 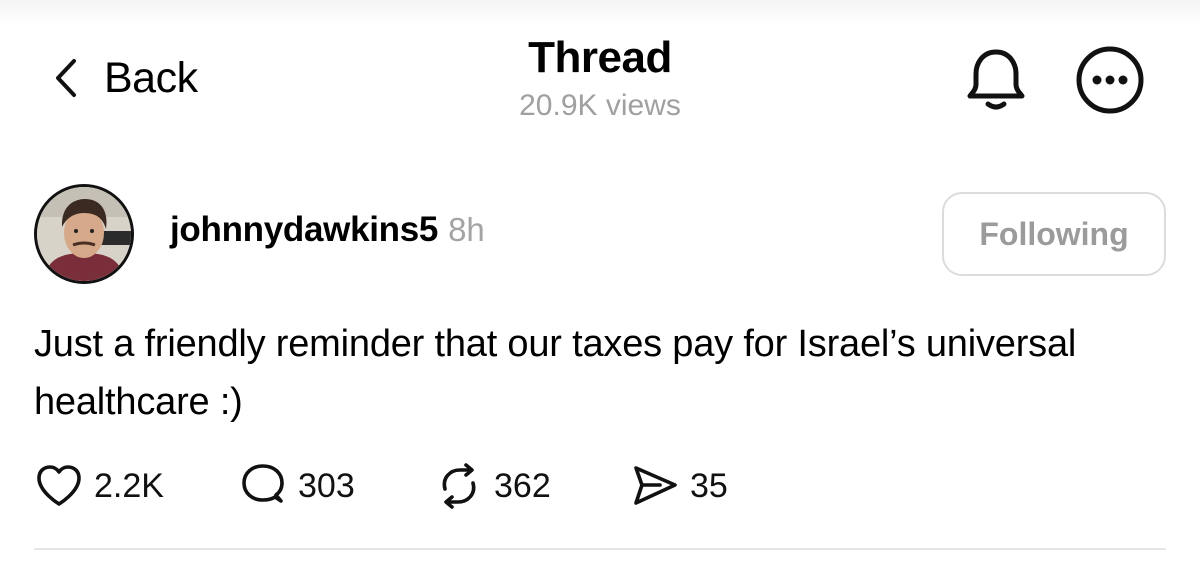 I want to click on share-button: 35, so click(x=700, y=486).